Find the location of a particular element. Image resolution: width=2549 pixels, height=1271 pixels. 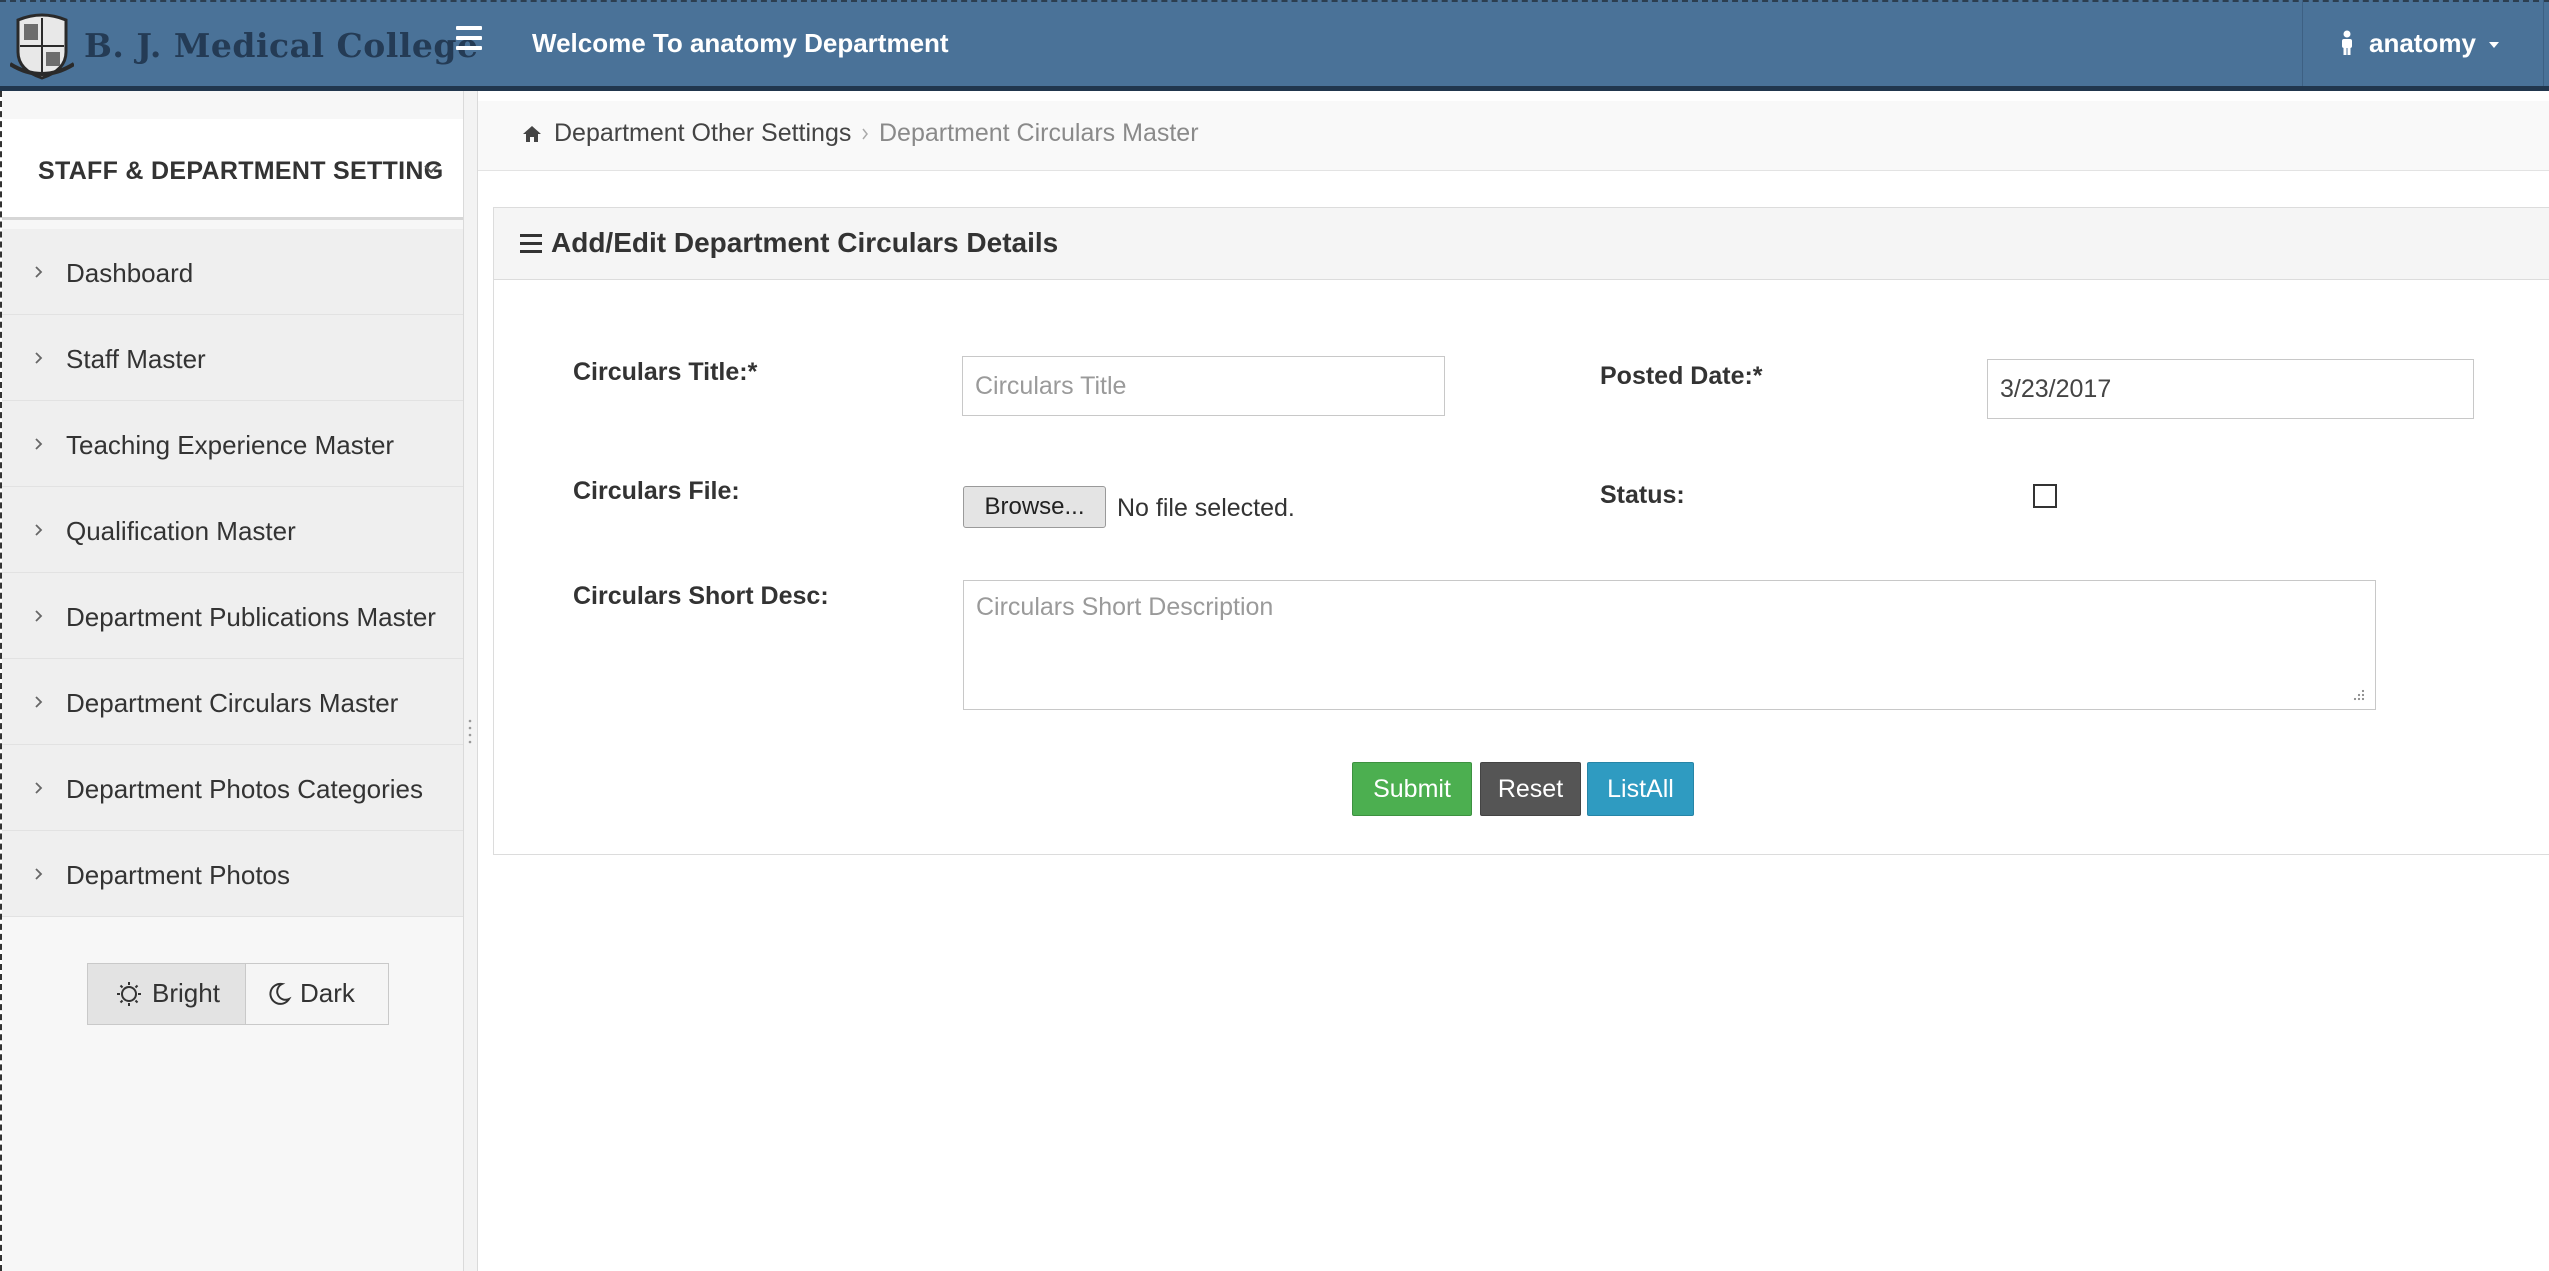

sidebar-item-label: Department Circulars Master is located at coordinates (232, 703).